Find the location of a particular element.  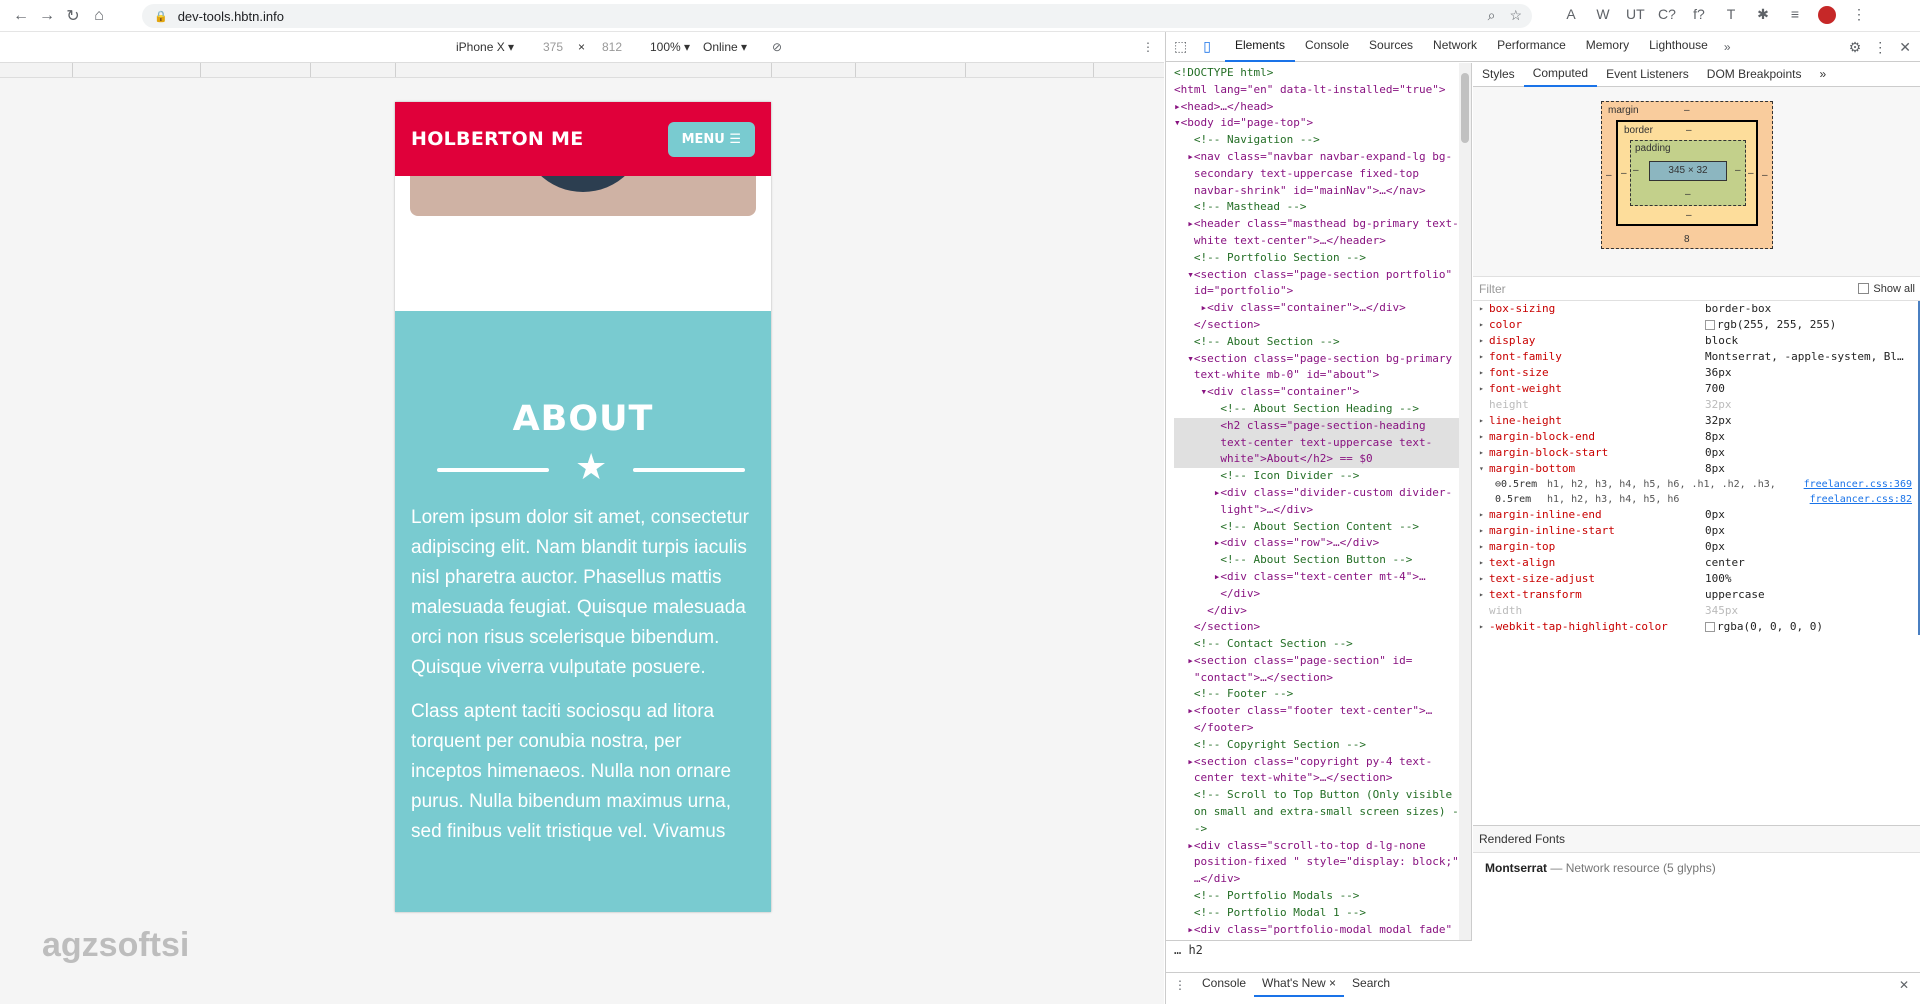

computed-property-row: ▸ display block is located at coordinates (1698, 341).